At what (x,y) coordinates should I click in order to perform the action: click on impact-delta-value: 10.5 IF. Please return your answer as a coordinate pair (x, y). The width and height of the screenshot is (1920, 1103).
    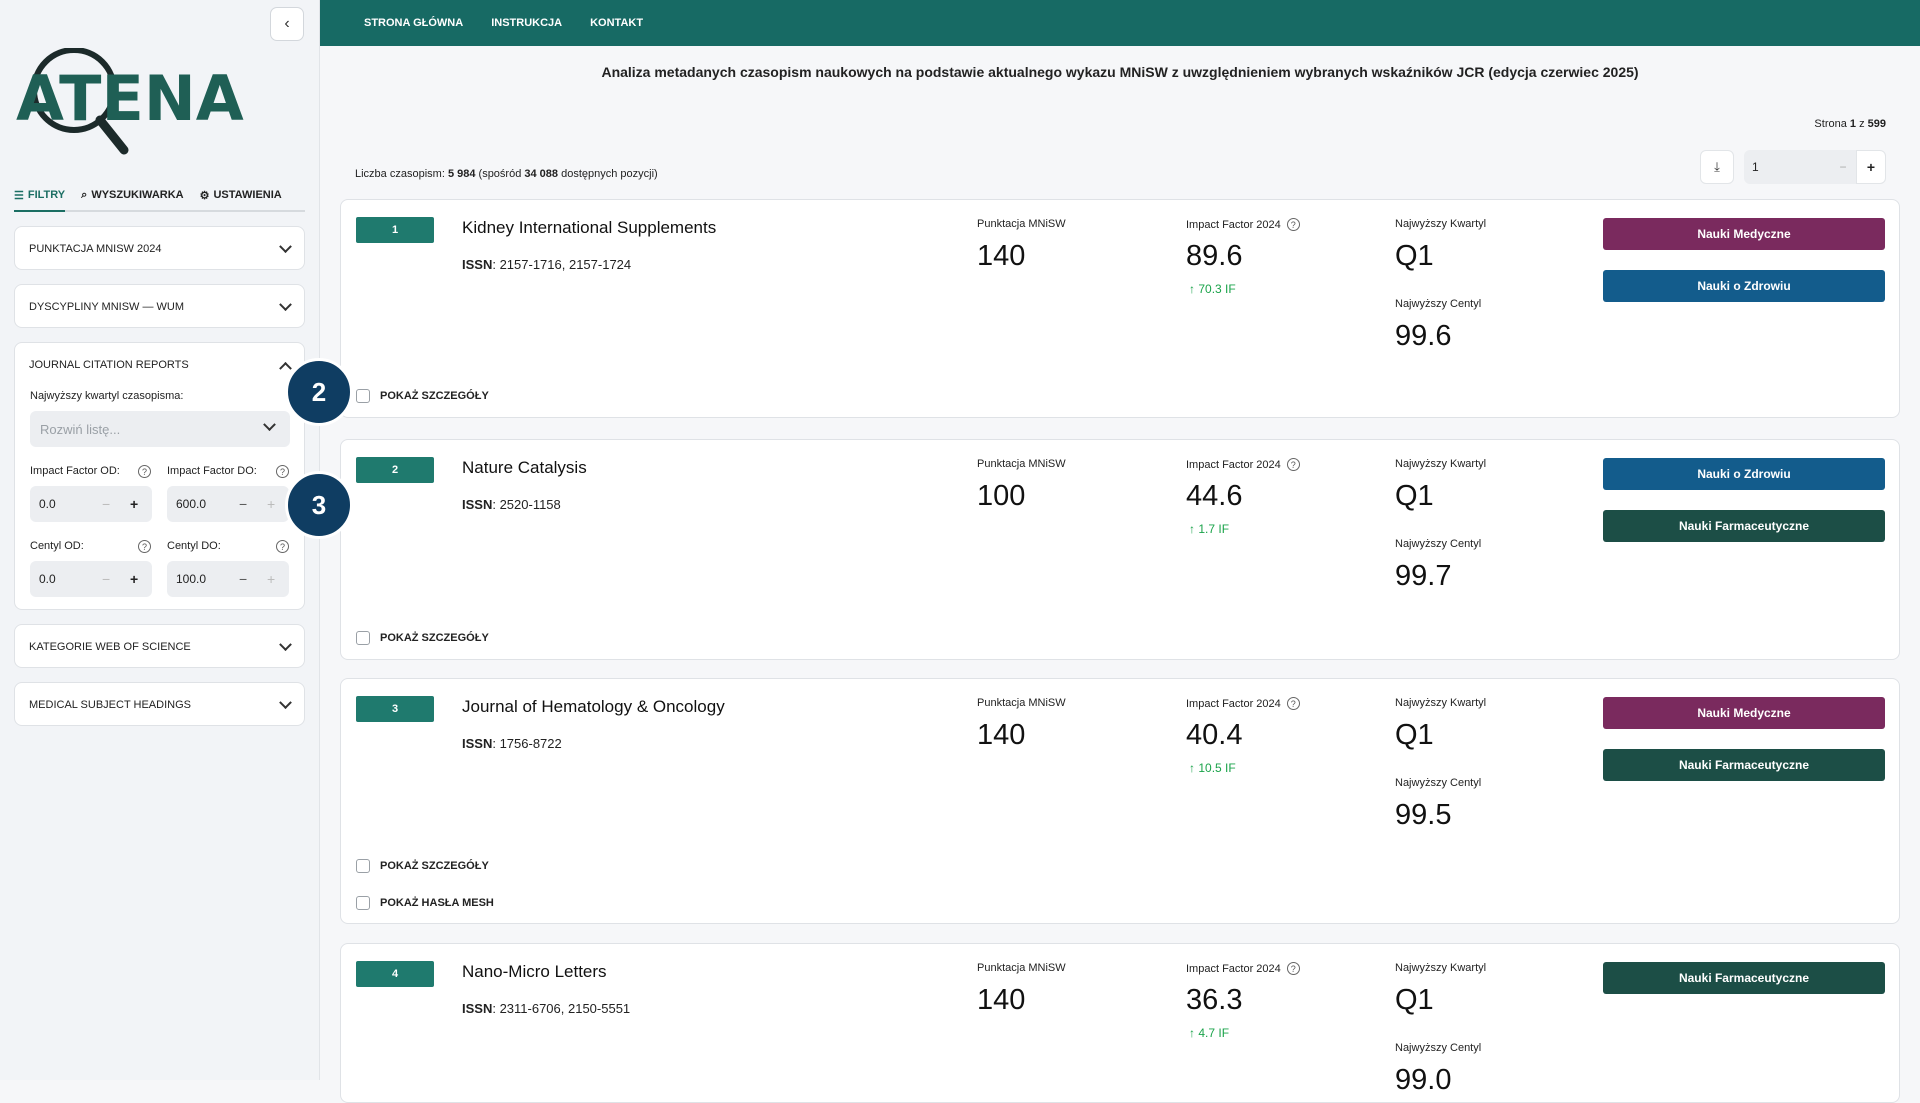
    Looking at the image, I should click on (1217, 768).